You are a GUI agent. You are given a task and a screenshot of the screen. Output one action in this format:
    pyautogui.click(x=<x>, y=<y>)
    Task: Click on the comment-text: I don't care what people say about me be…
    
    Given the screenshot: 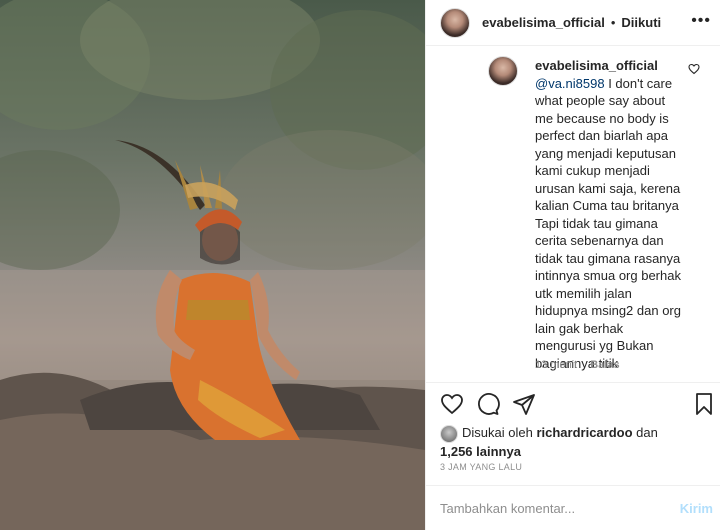 What is the action you would take?
    pyautogui.click(x=608, y=223)
    